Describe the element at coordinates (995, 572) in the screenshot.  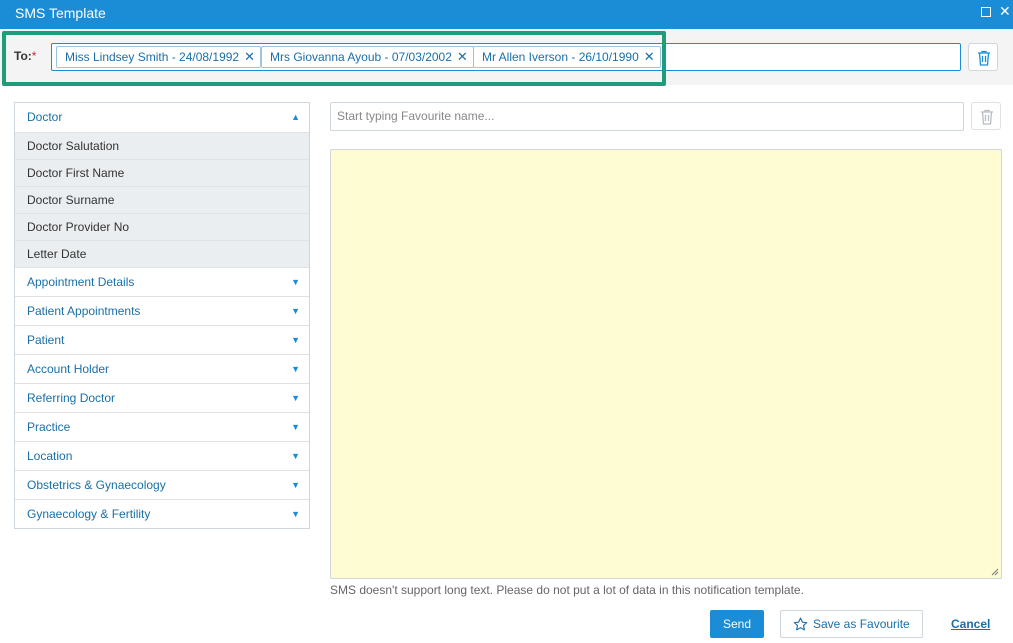
I see `resize-handle-icon` at that location.